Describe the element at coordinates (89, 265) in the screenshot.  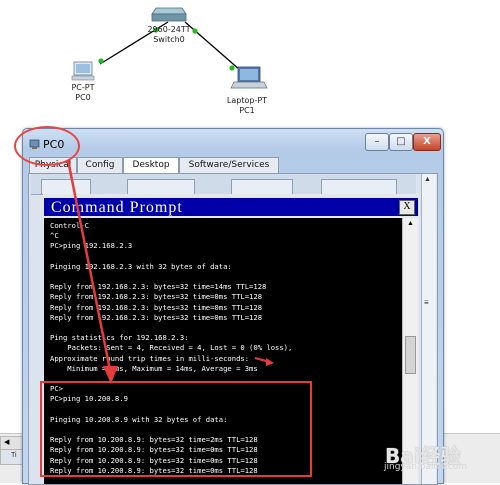
I see `annotation-arrow-line` at that location.